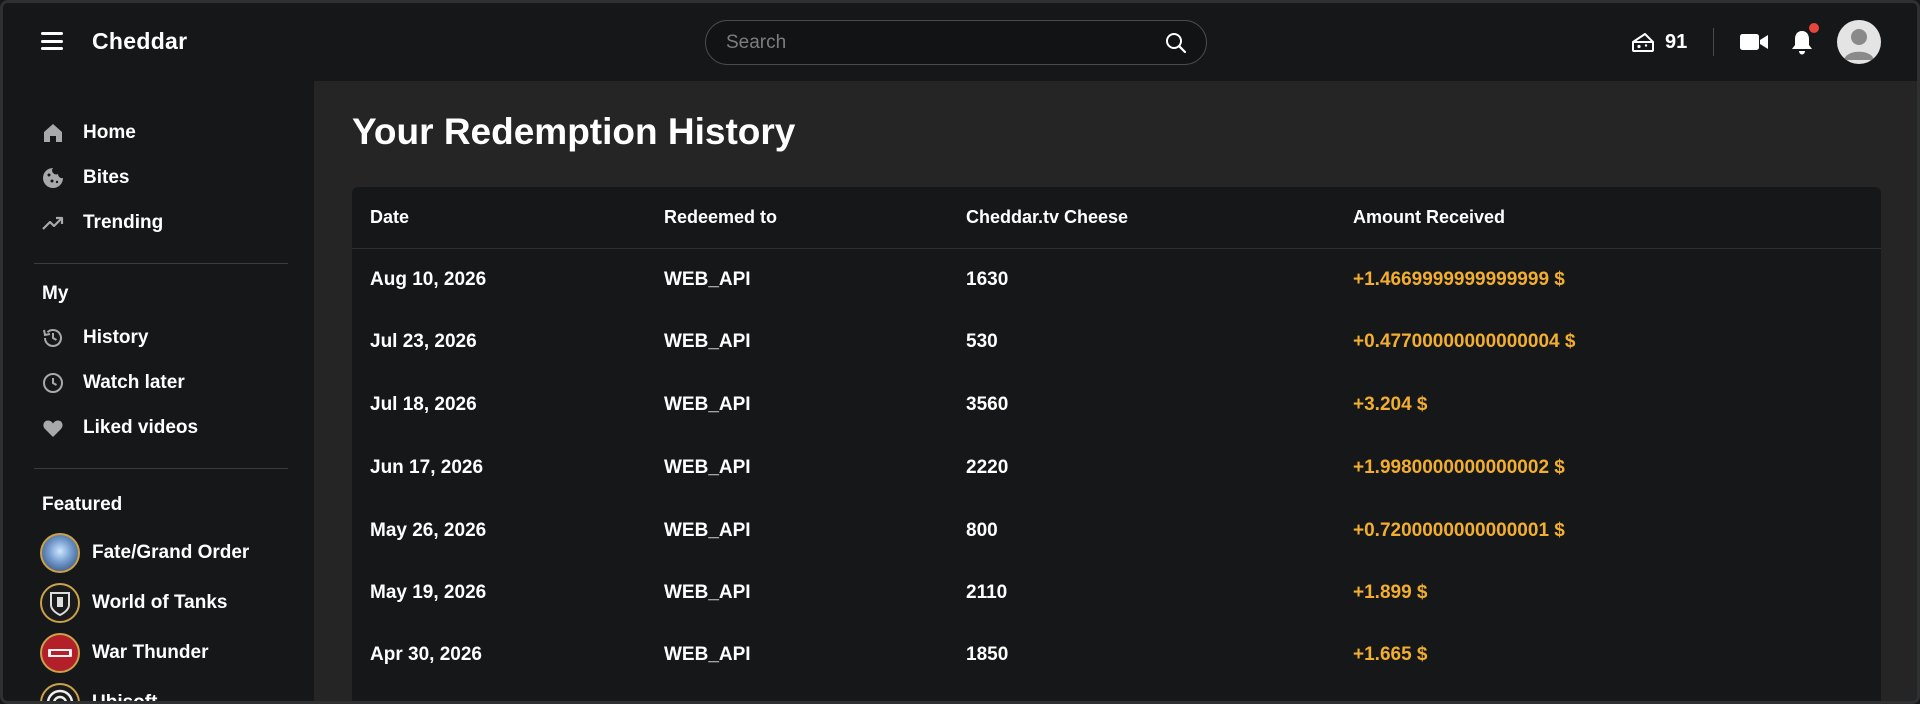  Describe the element at coordinates (1676, 42) in the screenshot. I see `cheese-balance: 91` at that location.